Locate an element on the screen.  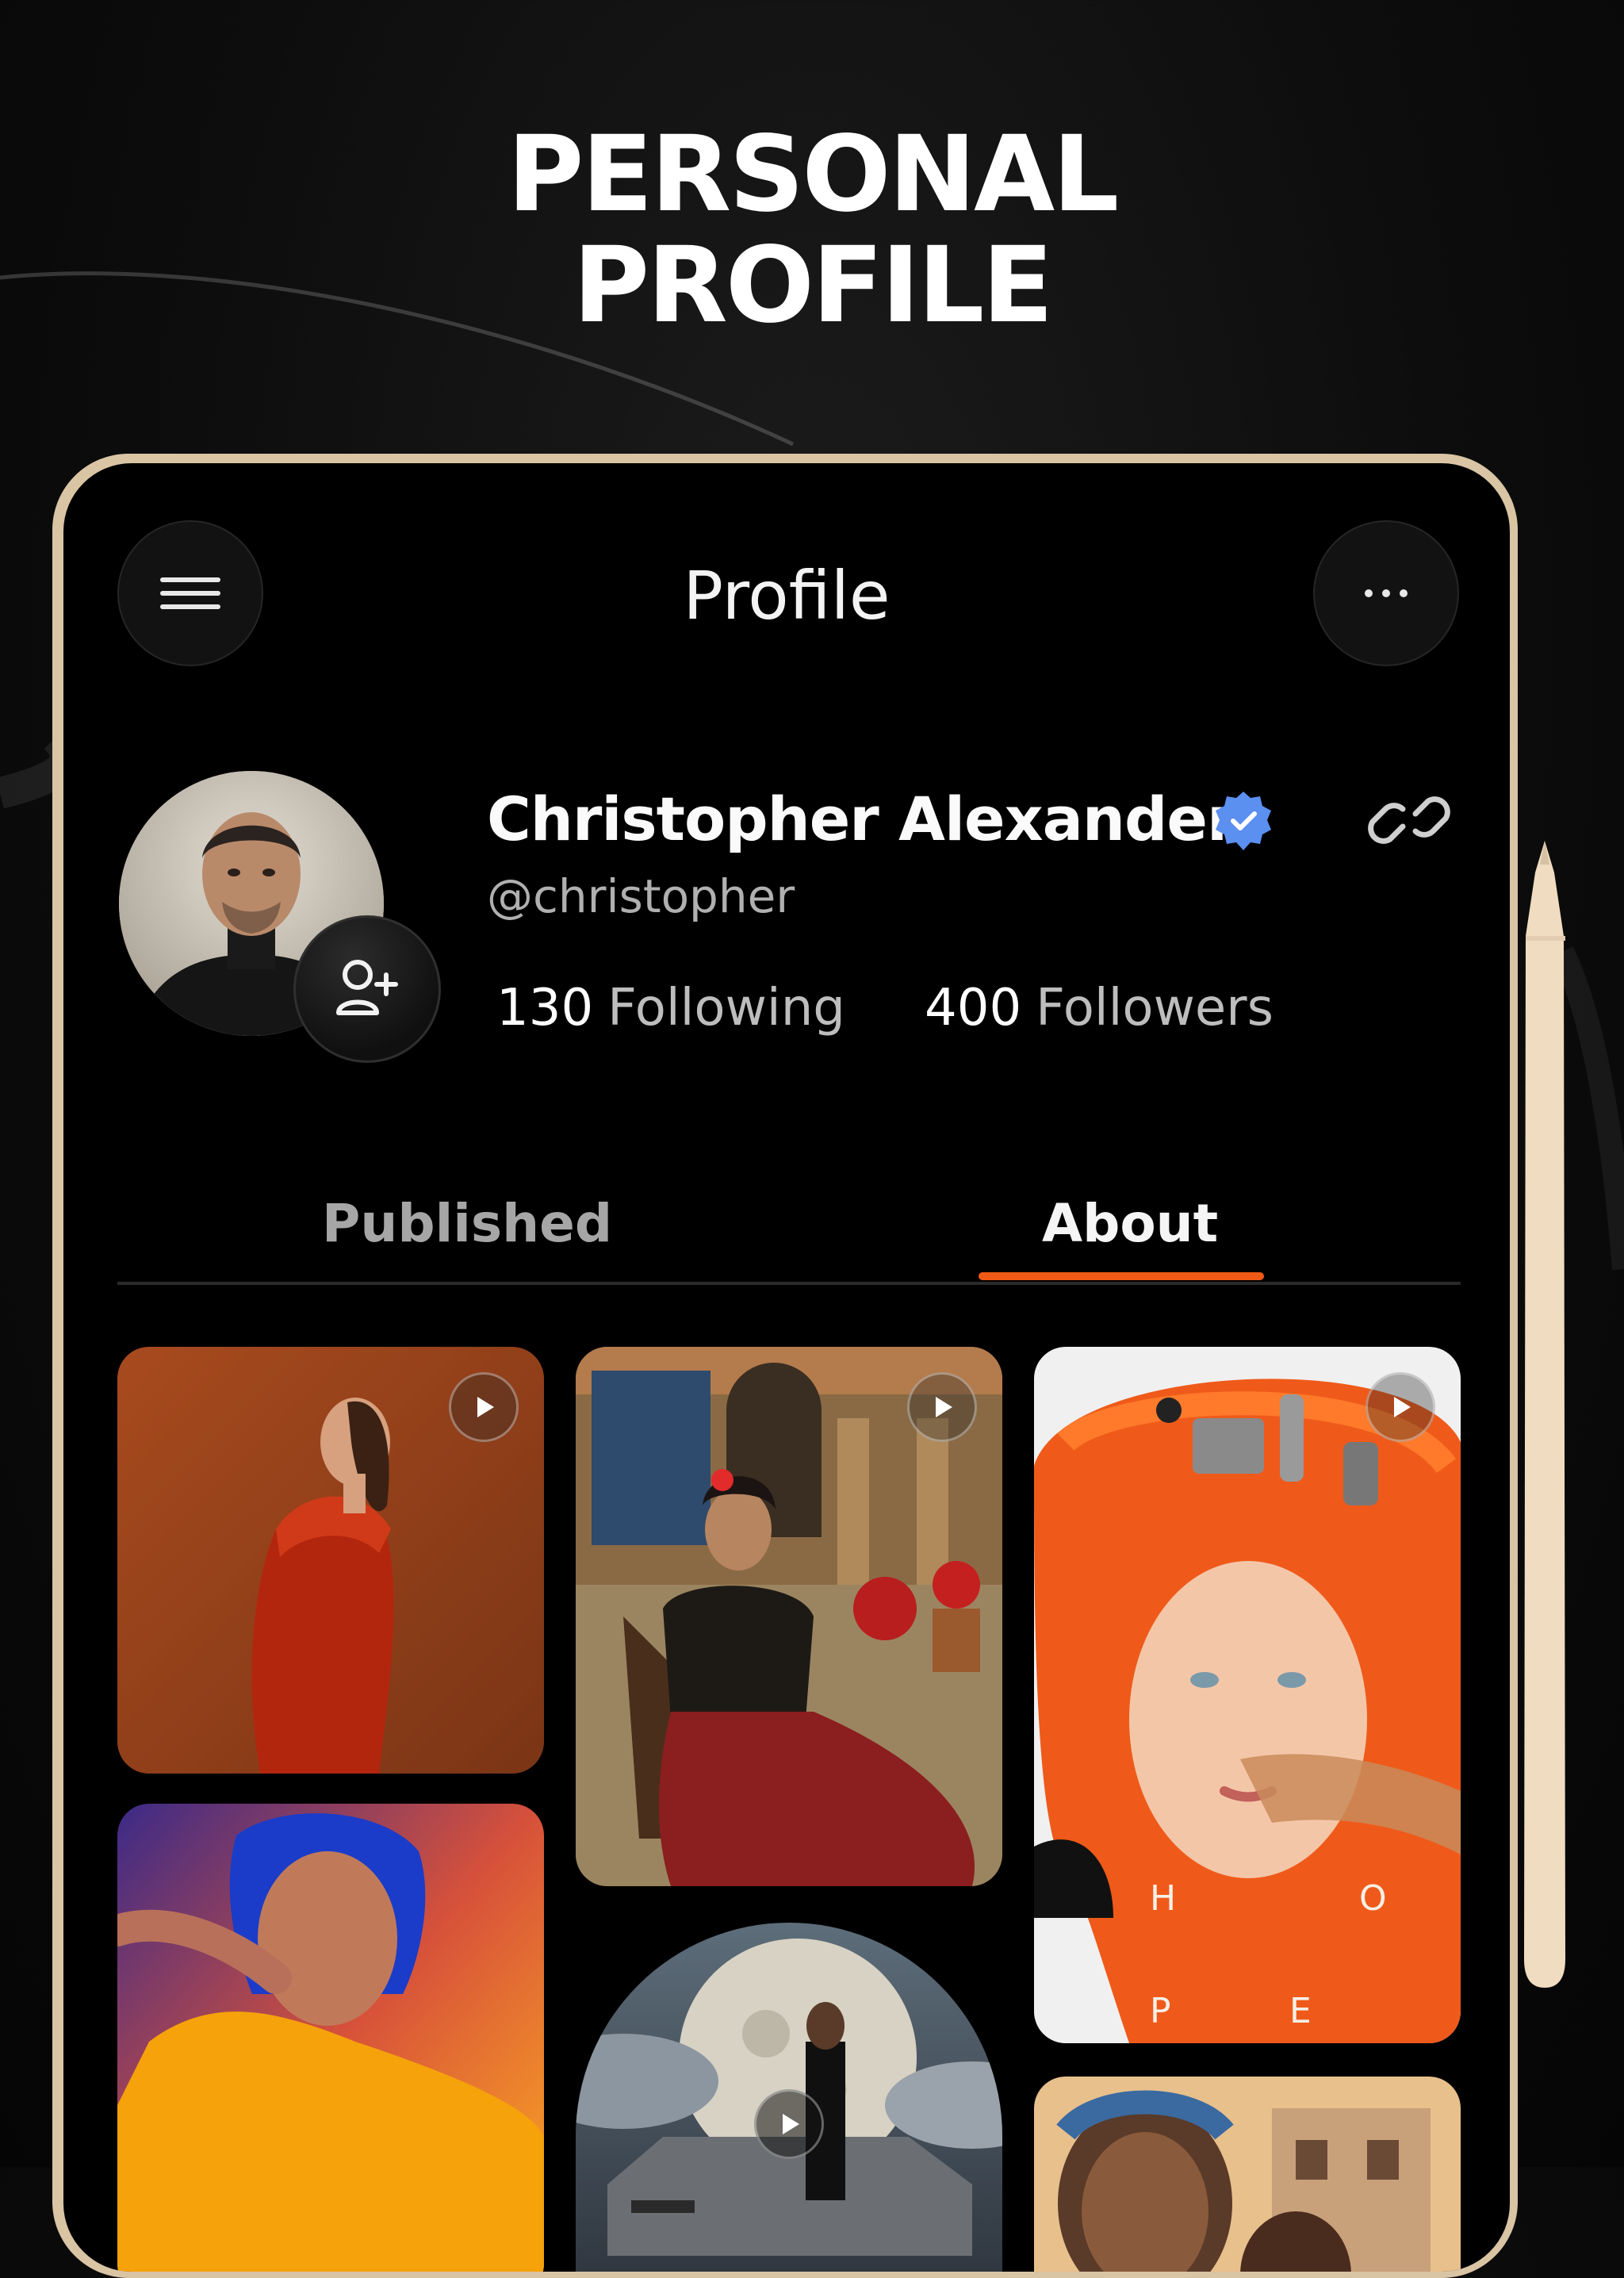
artwork-letter: P is located at coordinates (1160, 2011).